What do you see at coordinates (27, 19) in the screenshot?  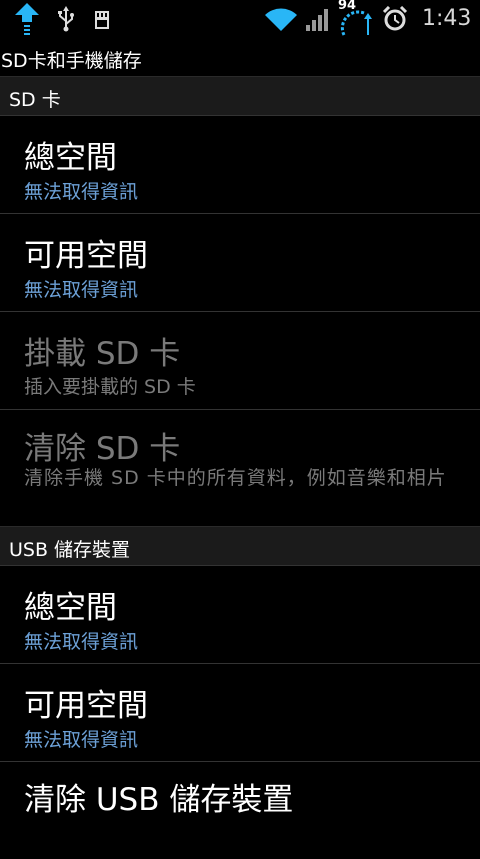 I see `upload-arrow-icon` at bounding box center [27, 19].